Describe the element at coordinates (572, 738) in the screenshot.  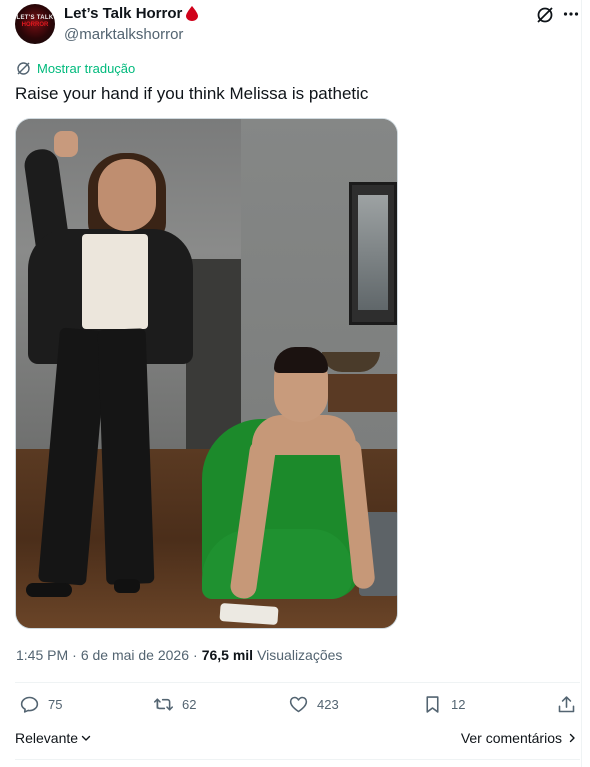
I see `chevron-right-icon` at that location.